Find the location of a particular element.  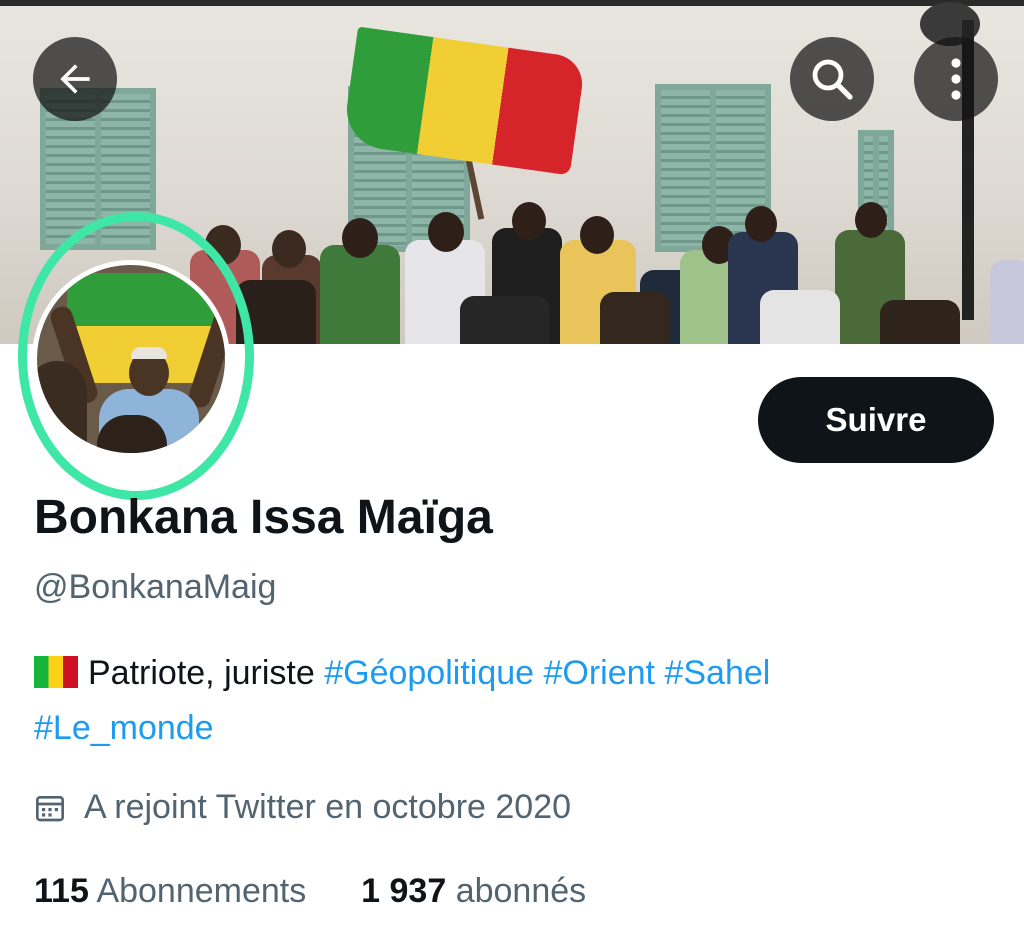

avatar-highlight-ring is located at coordinates (136, 356).